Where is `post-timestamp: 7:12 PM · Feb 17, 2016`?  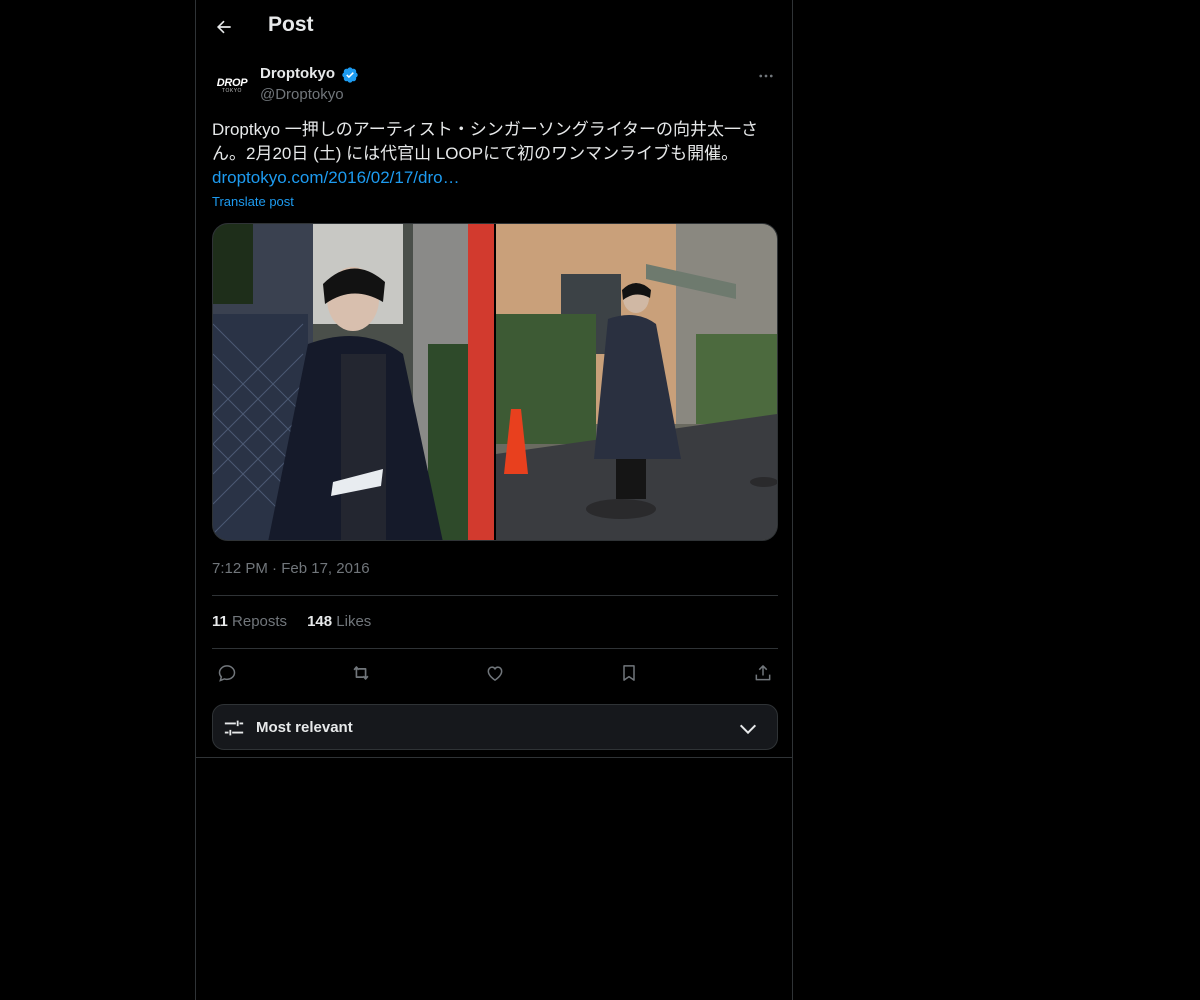
post-timestamp: 7:12 PM · Feb 17, 2016 is located at coordinates (291, 568).